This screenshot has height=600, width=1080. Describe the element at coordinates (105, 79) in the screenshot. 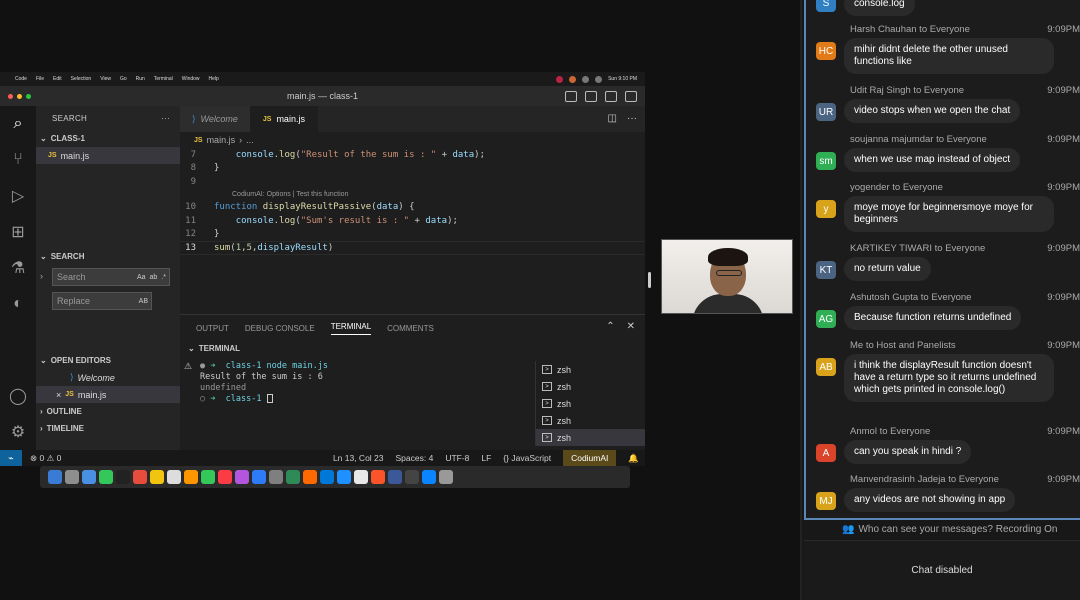

I see `menu-view: View` at that location.